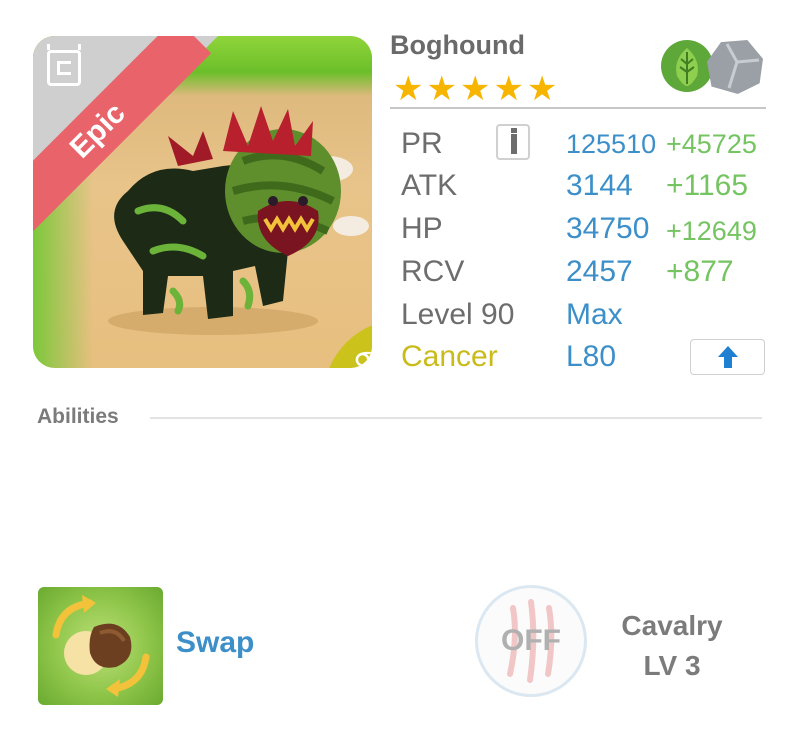 This screenshot has width=800, height=751. What do you see at coordinates (672, 625) in the screenshot?
I see `passive-ability-name: Cavalry` at bounding box center [672, 625].